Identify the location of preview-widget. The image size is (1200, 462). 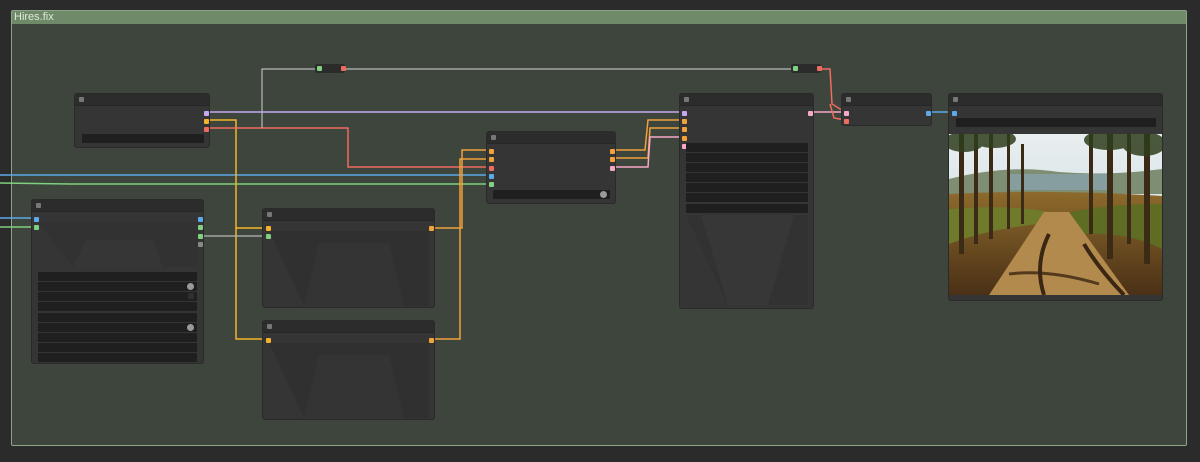
(1056, 122).